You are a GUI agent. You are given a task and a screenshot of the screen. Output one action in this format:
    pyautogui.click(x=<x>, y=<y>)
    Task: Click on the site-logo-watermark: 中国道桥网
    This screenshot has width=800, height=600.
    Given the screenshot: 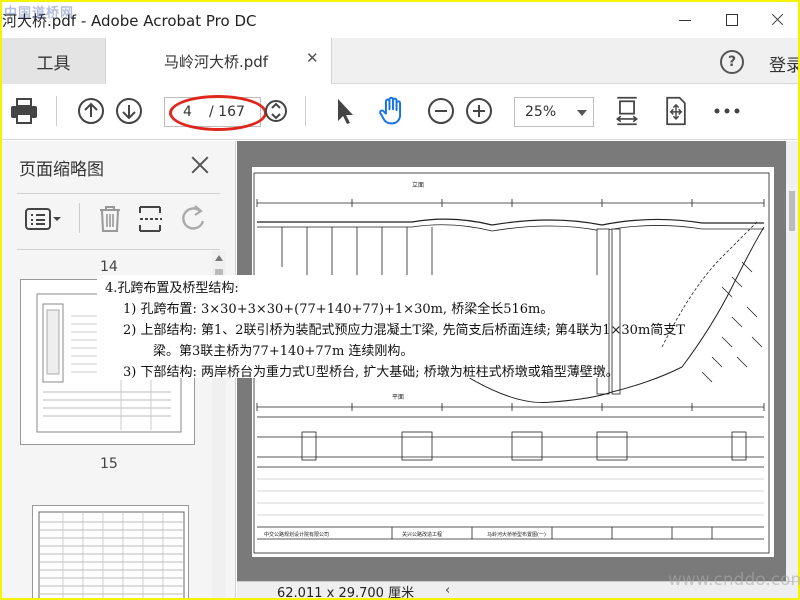 What is the action you would take?
    pyautogui.click(x=39, y=13)
    